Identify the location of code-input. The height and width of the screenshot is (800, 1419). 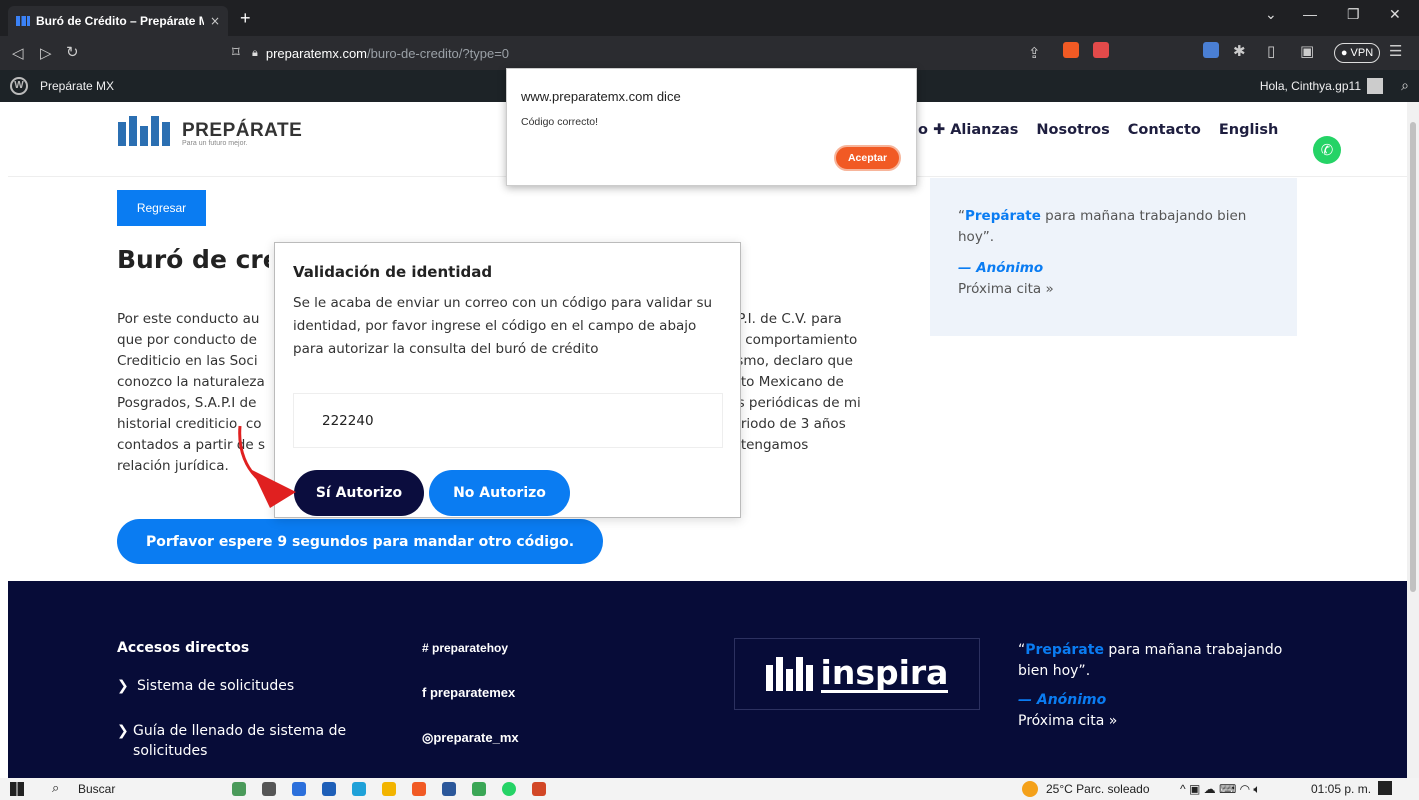
(508, 420).